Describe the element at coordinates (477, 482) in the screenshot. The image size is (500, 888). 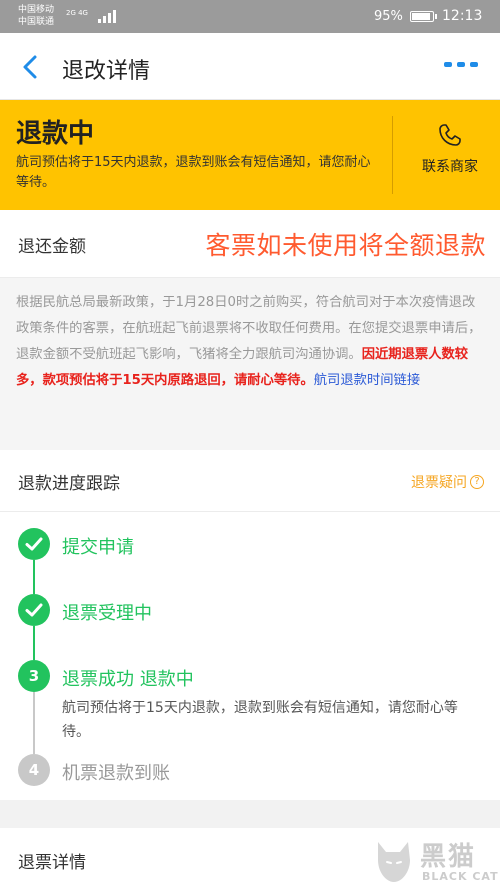
I see `question-icon: ?` at that location.